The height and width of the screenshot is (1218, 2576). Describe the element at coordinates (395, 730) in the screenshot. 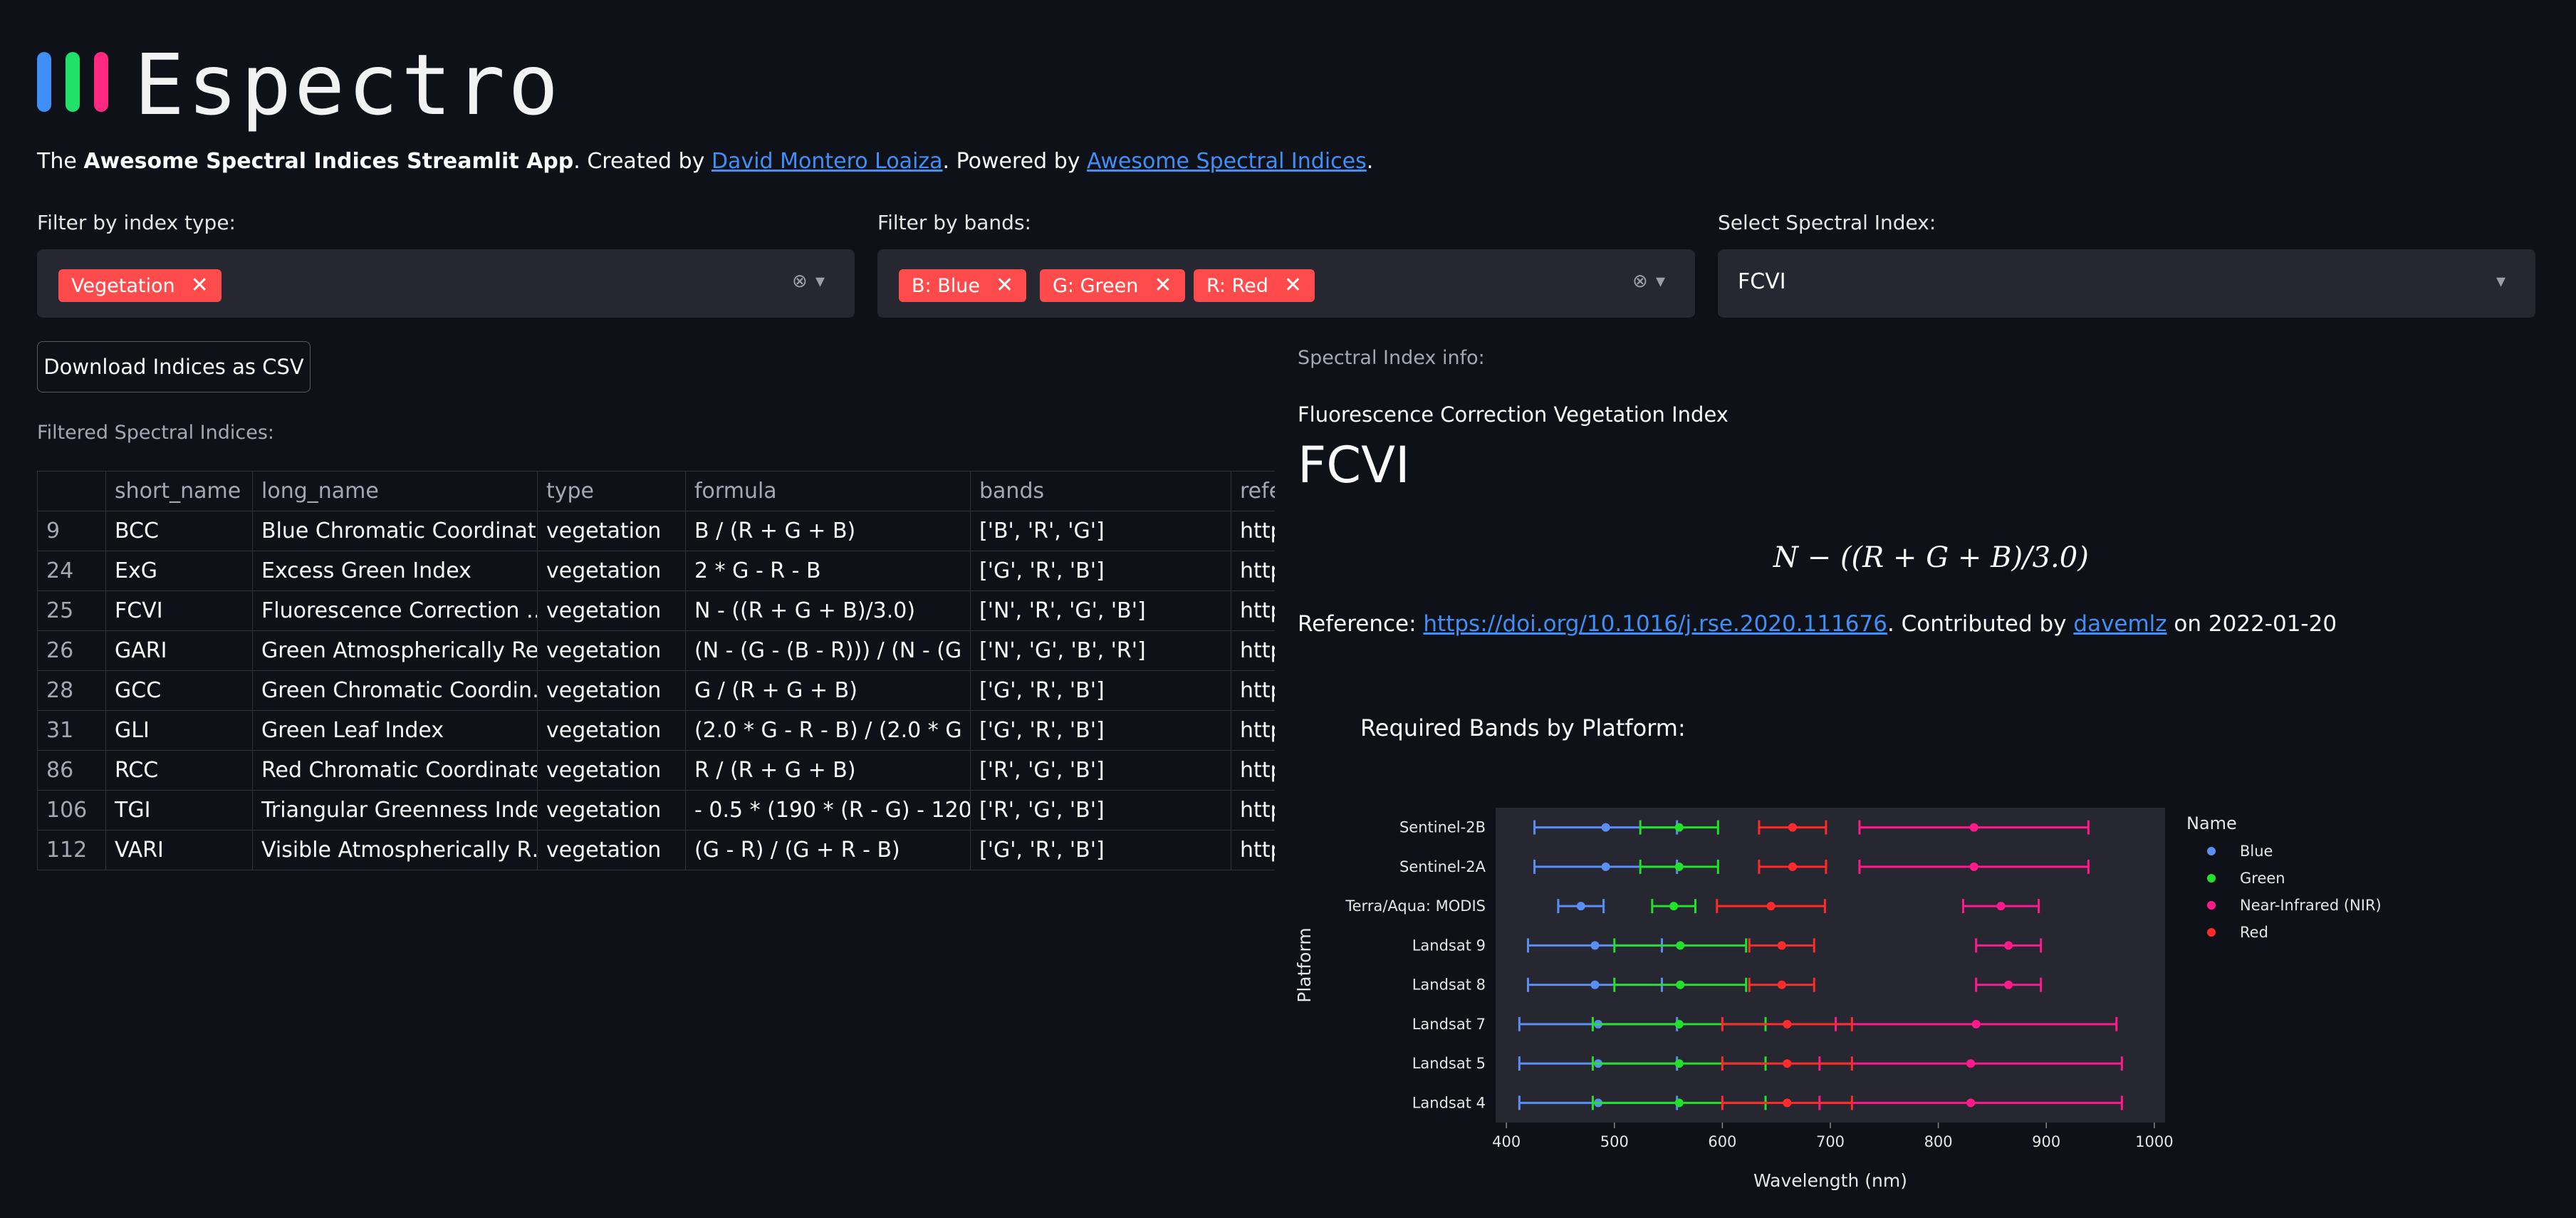

I see `table-cell: Green Leaf Index` at that location.